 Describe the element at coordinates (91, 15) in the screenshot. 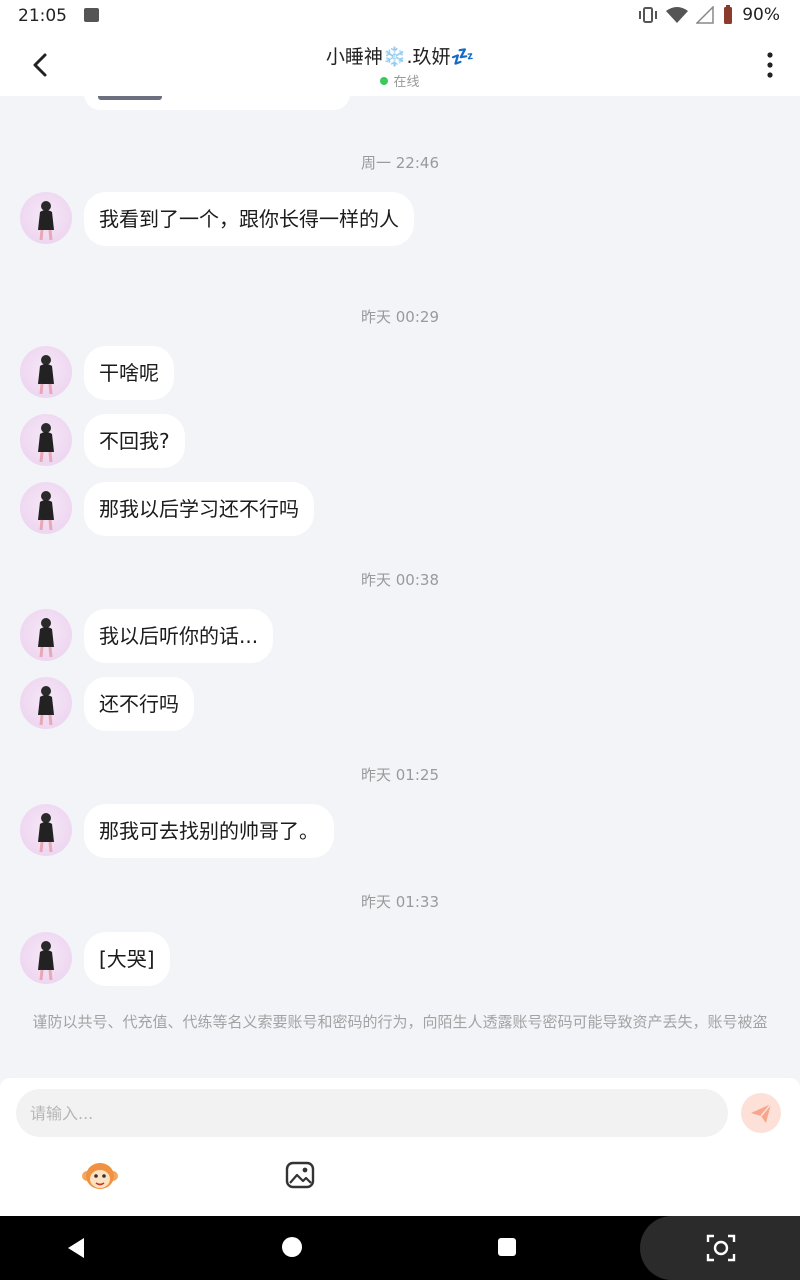

I see `gallery-notification-icon` at that location.